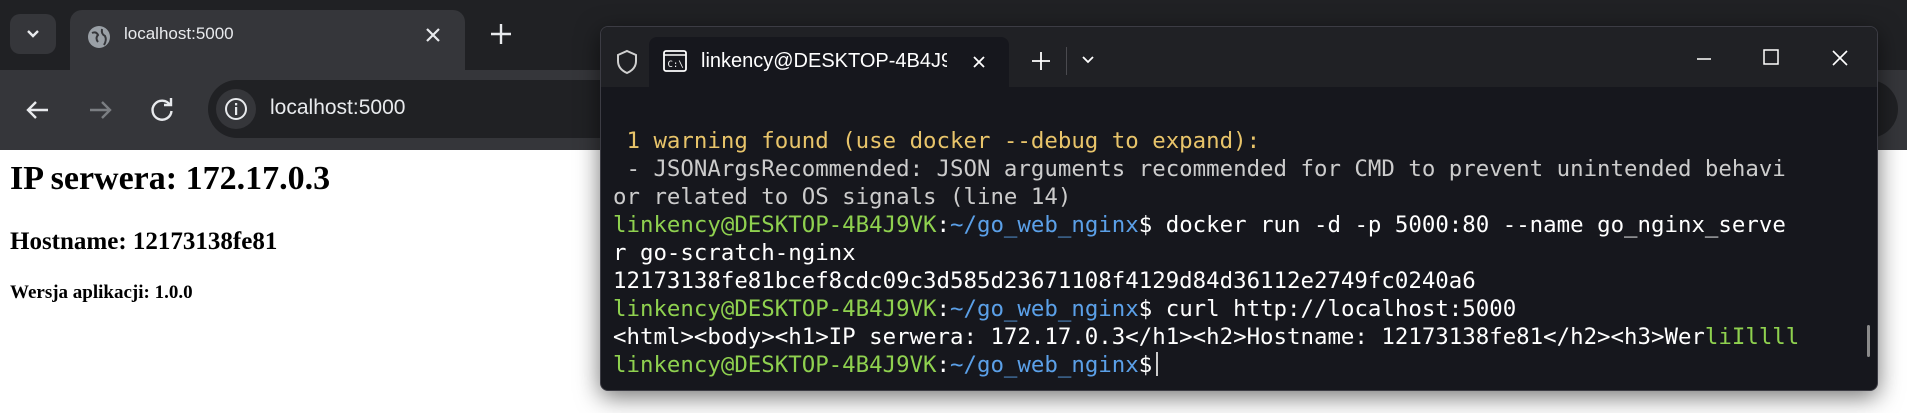 This screenshot has width=1907, height=413. I want to click on close-tab-icon, so click(433, 37).